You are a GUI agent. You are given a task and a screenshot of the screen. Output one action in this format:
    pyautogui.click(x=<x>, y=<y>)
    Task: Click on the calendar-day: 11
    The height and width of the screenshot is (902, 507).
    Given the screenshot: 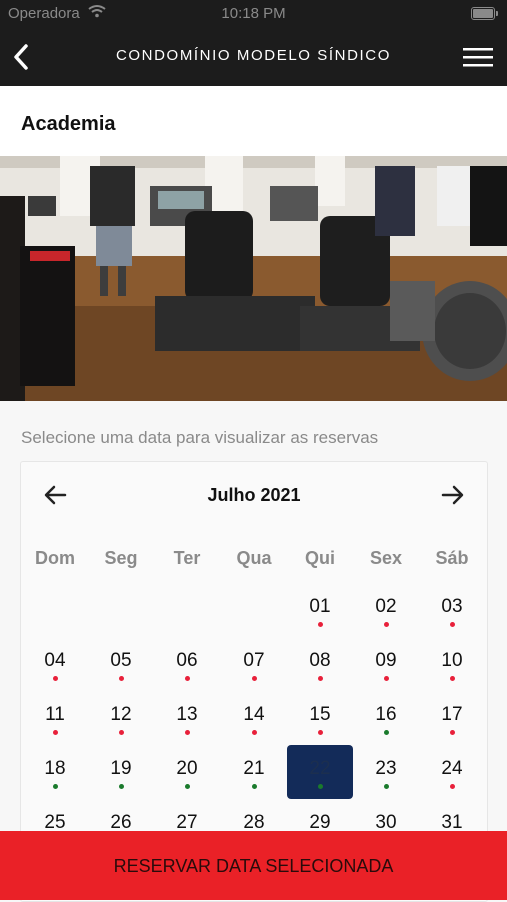 What is the action you would take?
    pyautogui.click(x=55, y=718)
    